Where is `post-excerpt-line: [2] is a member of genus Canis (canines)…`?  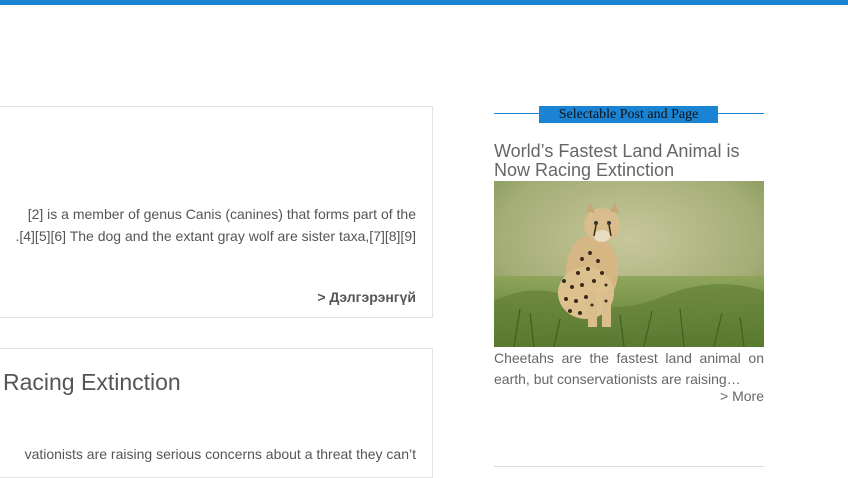
post-excerpt-line: [2] is a member of genus Canis (canines)… is located at coordinates (221, 214).